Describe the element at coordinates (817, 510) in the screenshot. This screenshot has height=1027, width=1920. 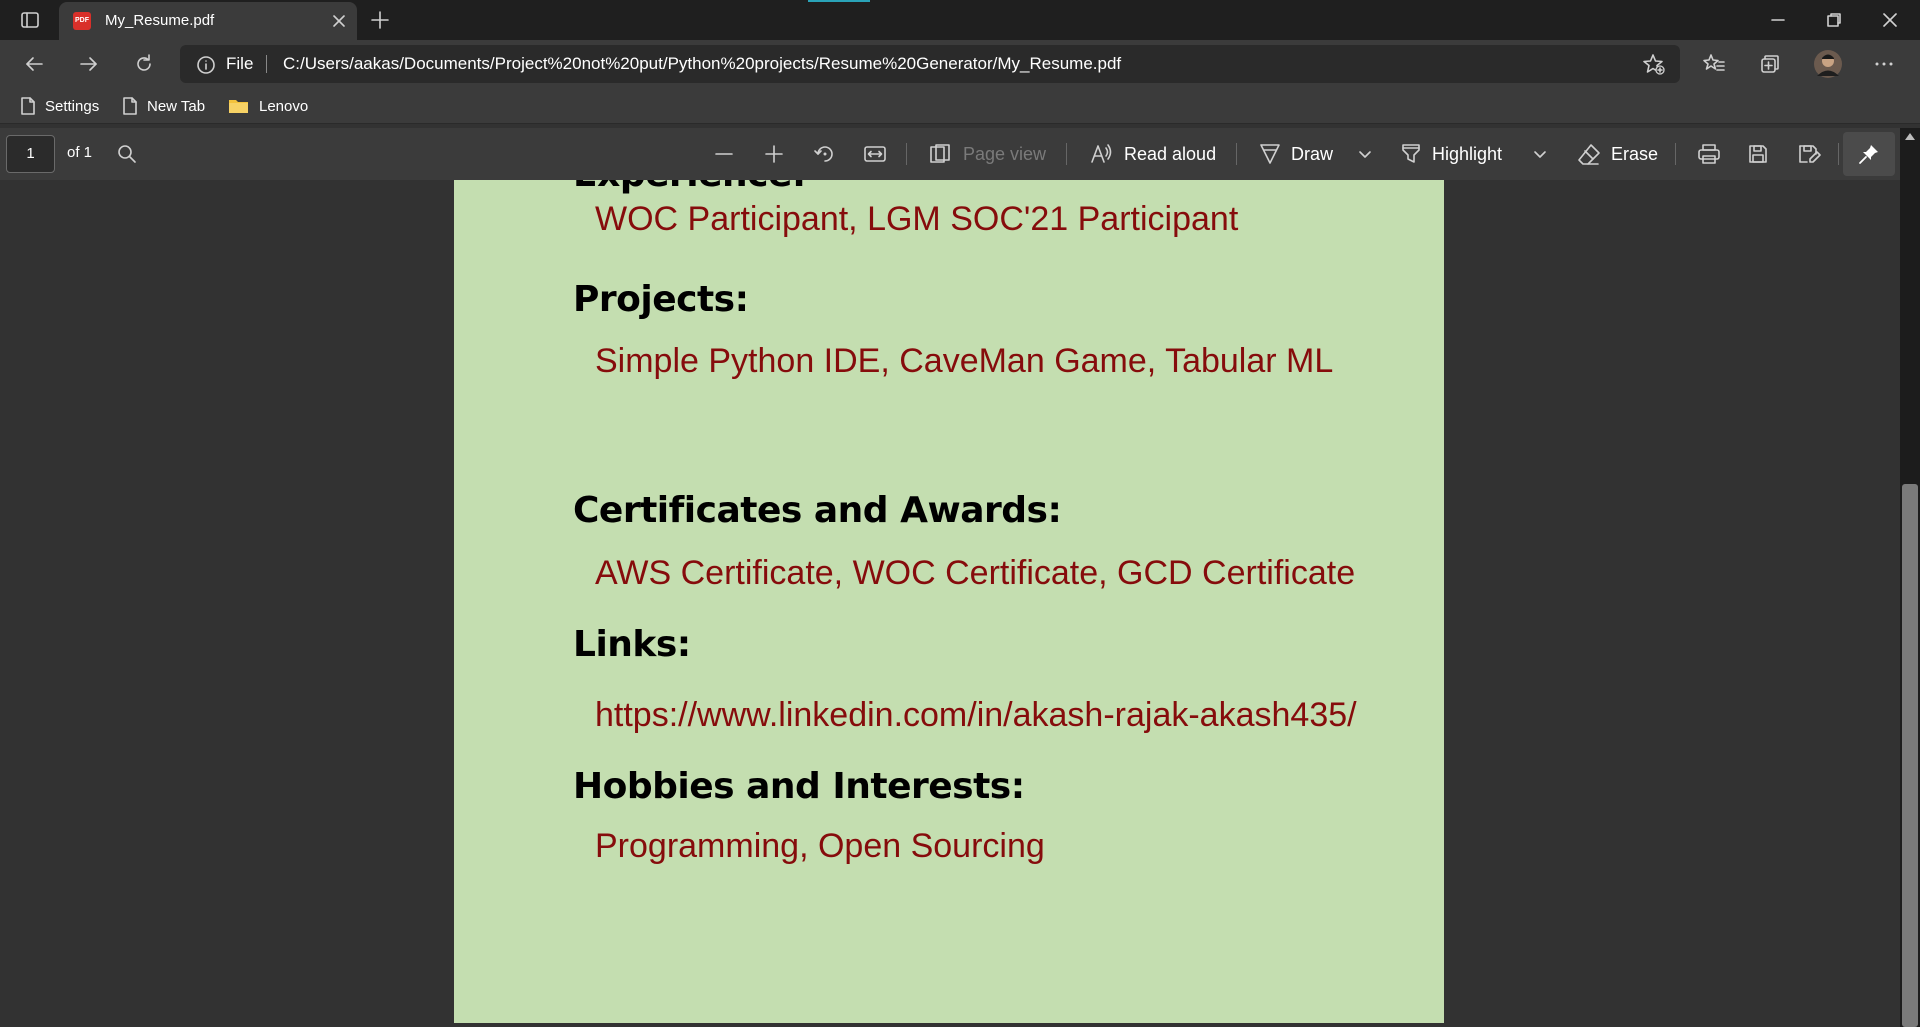
I see `certificates-heading: Certificates and Awards:` at that location.